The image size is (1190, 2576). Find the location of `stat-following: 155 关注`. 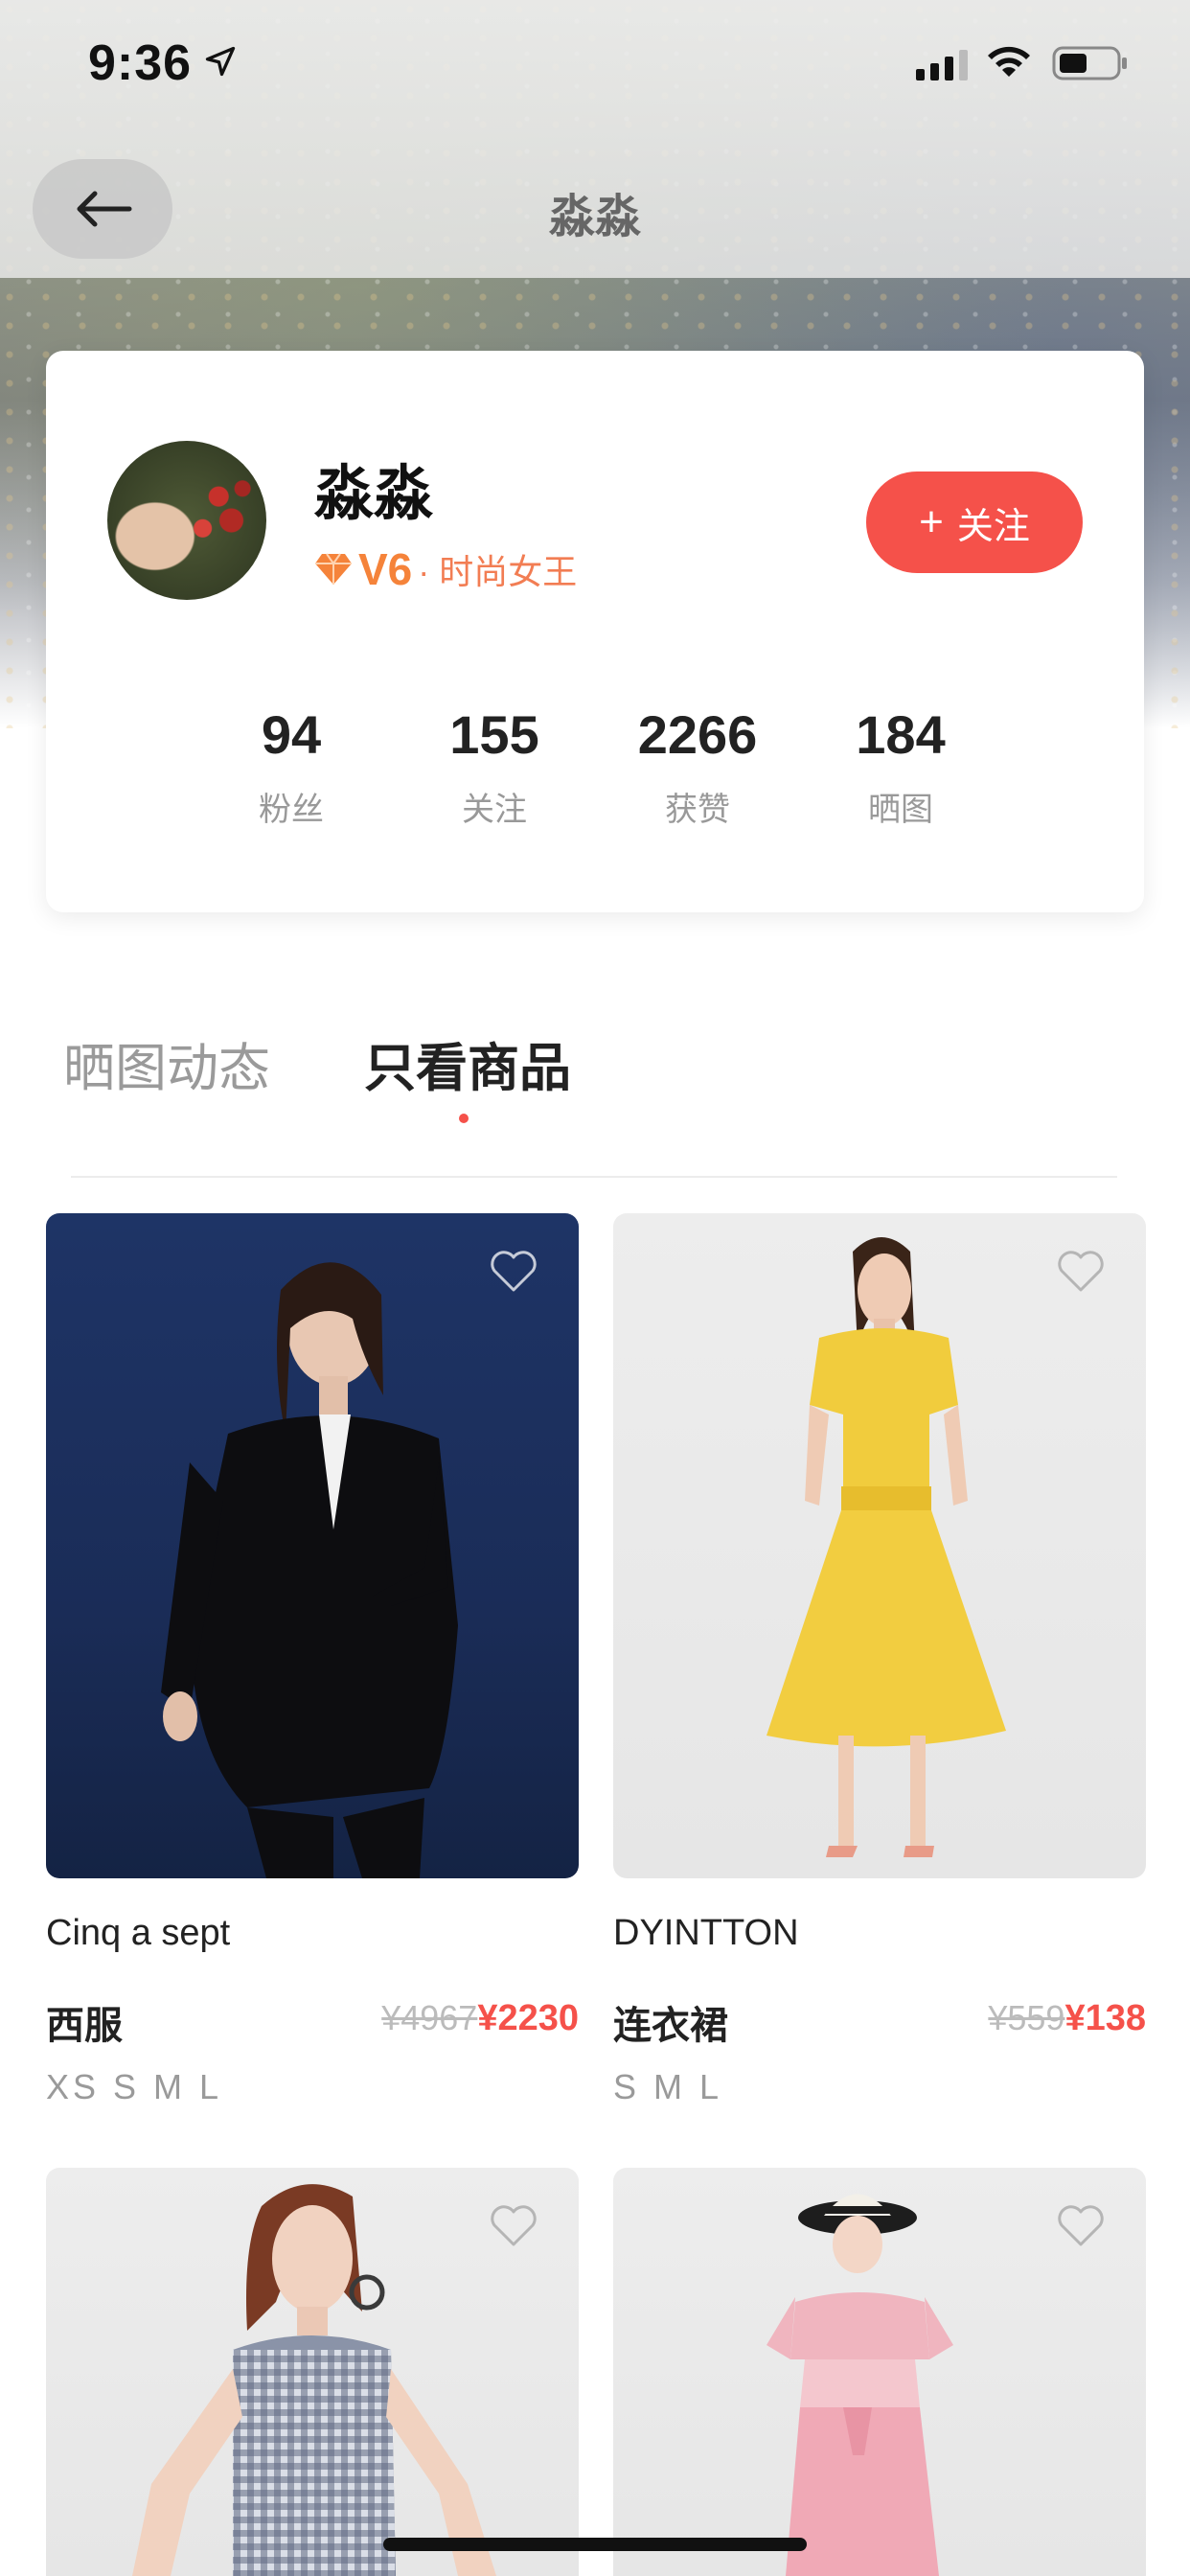

stat-following: 155 关注 is located at coordinates (495, 766).